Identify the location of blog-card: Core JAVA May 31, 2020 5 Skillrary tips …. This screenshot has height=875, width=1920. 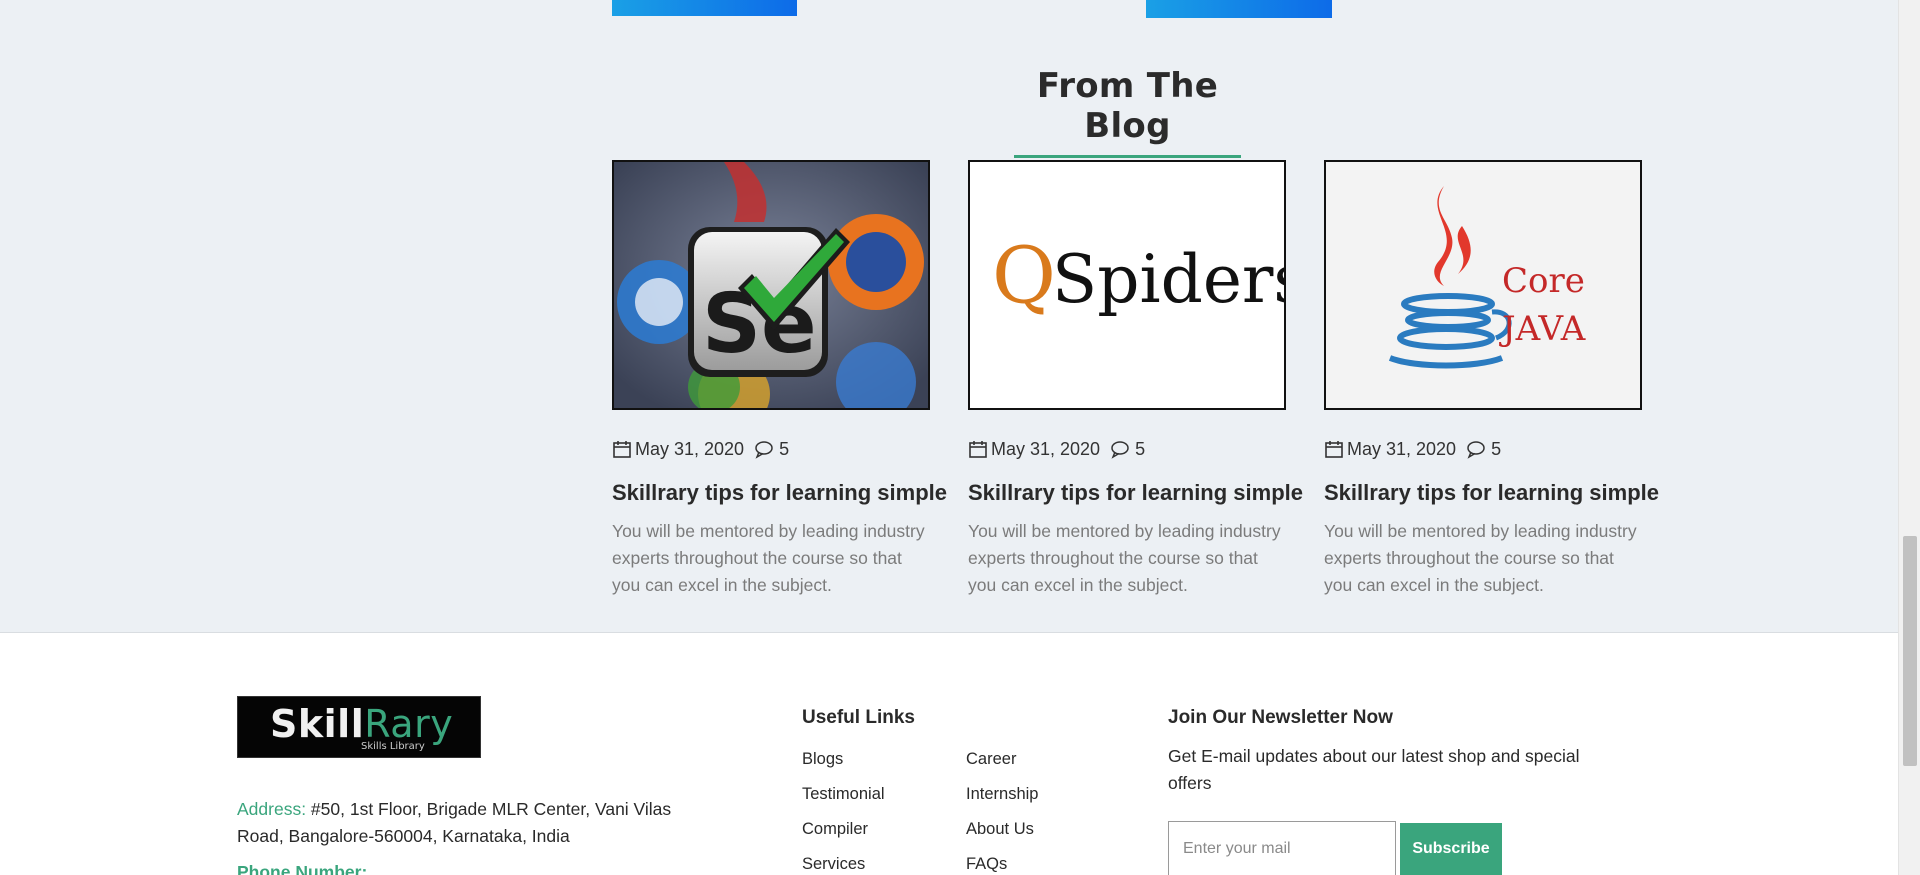
(1491, 379).